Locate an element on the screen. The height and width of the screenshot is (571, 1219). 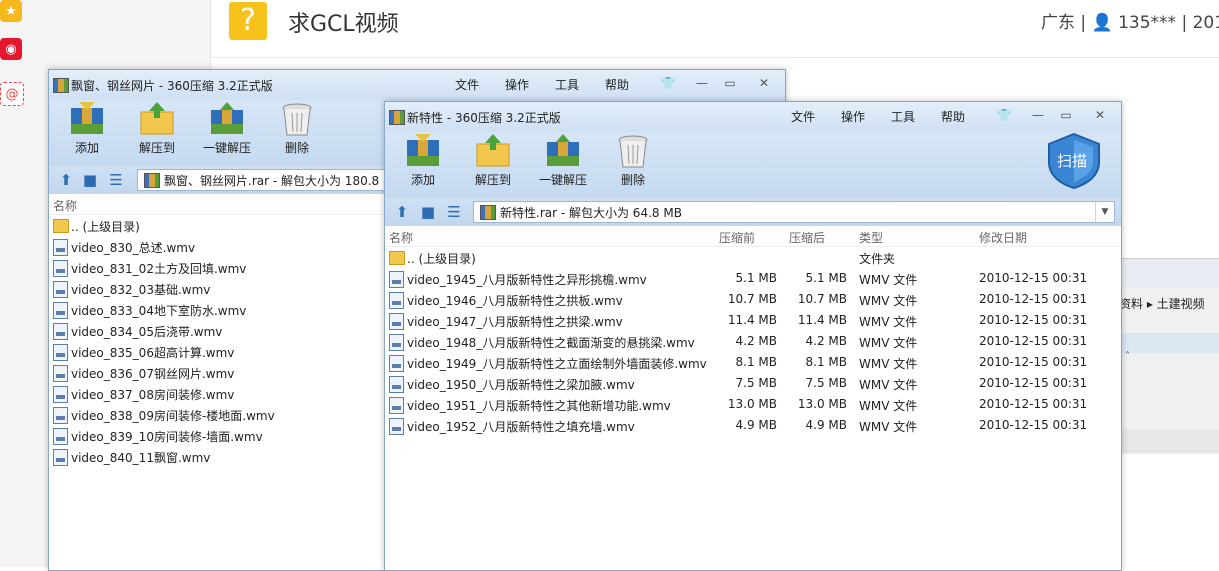
breadcrumb: 资料 ▸ 土建视频 is located at coordinates (1162, 303).